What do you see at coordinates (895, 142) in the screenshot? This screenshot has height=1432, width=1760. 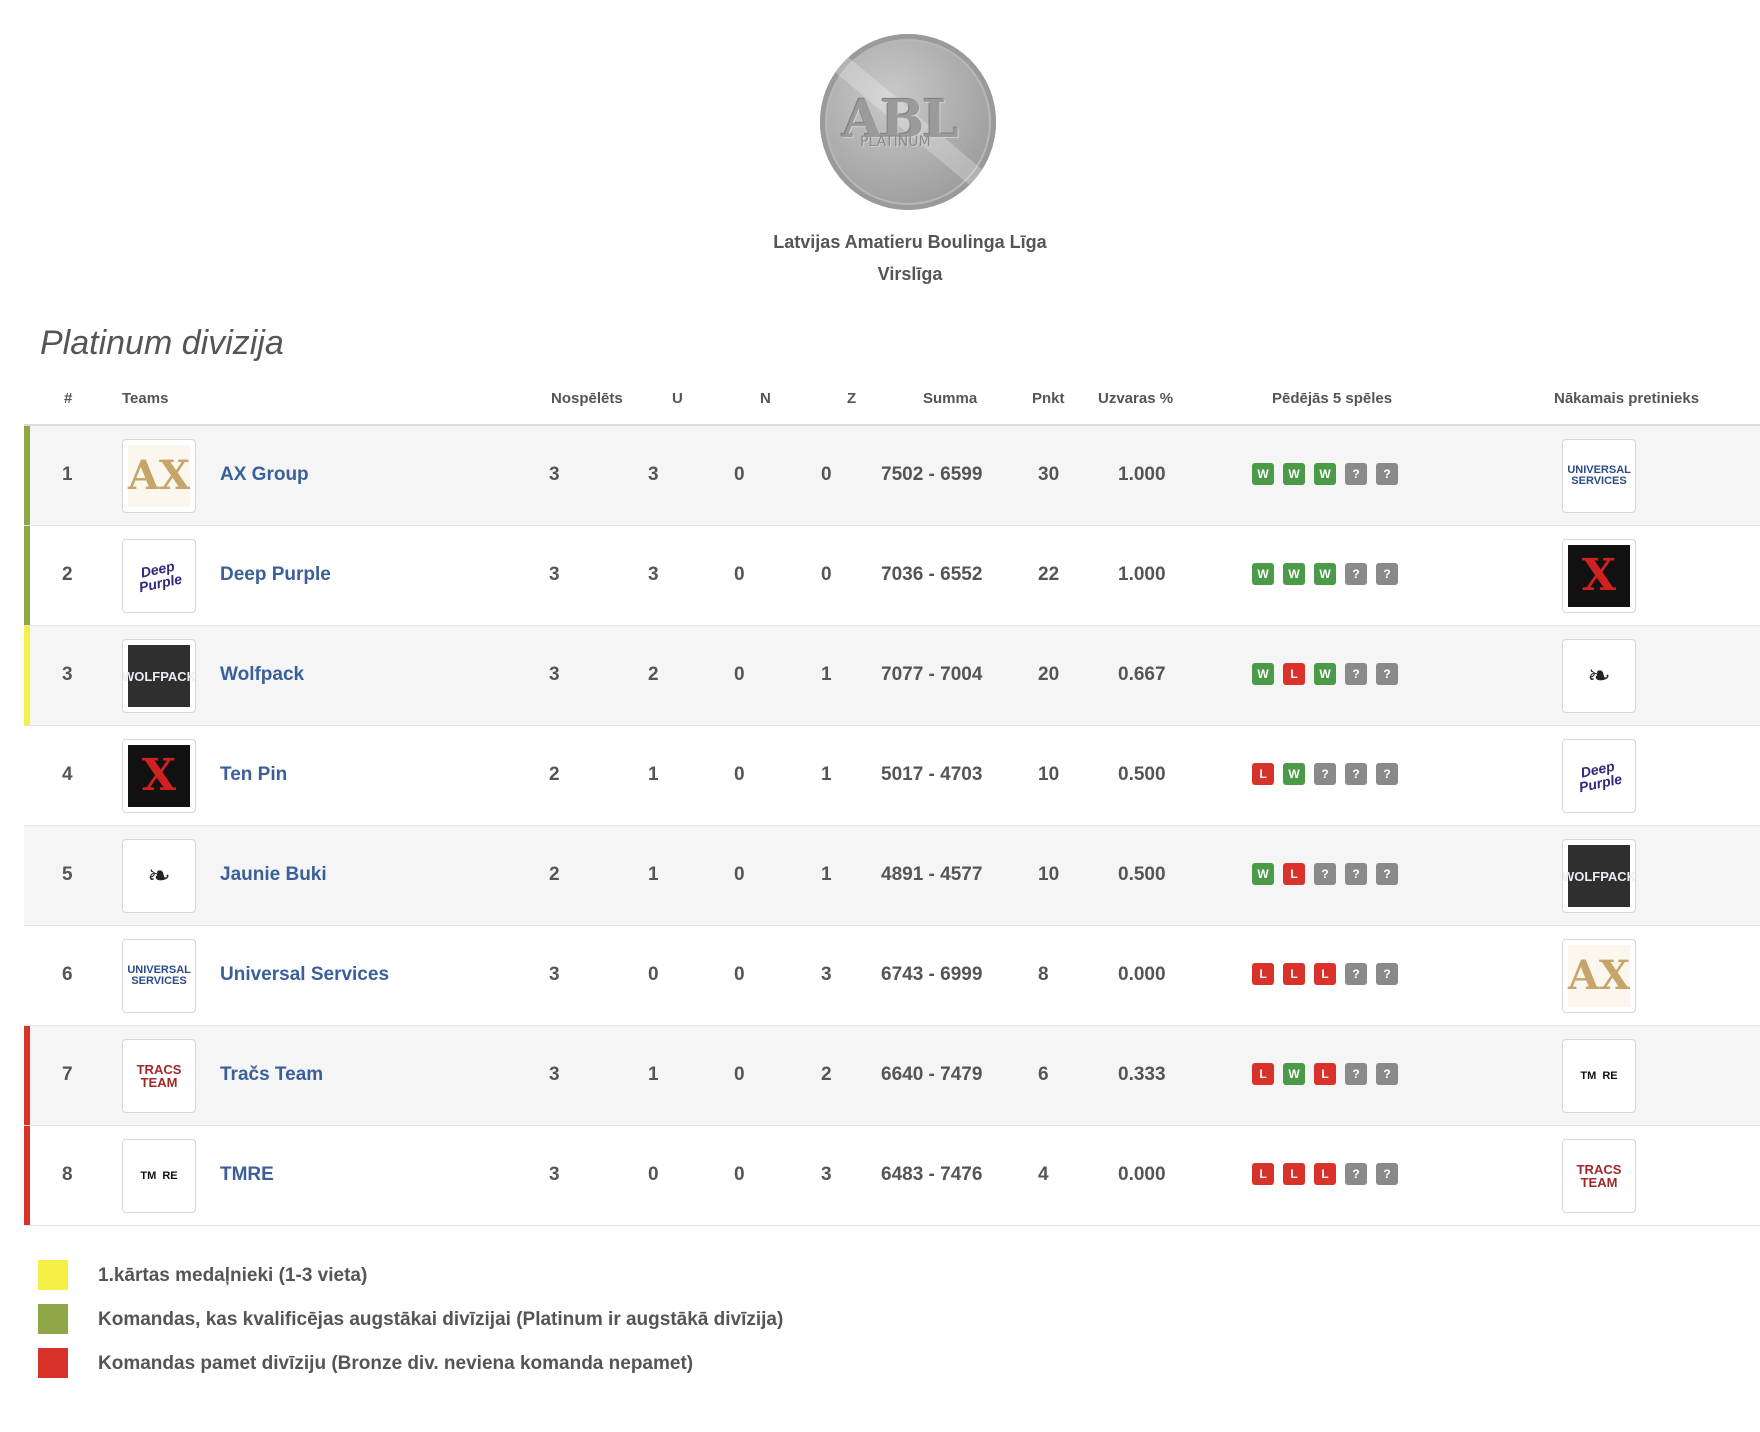 I see `logo-subtext: PLATINUM` at bounding box center [895, 142].